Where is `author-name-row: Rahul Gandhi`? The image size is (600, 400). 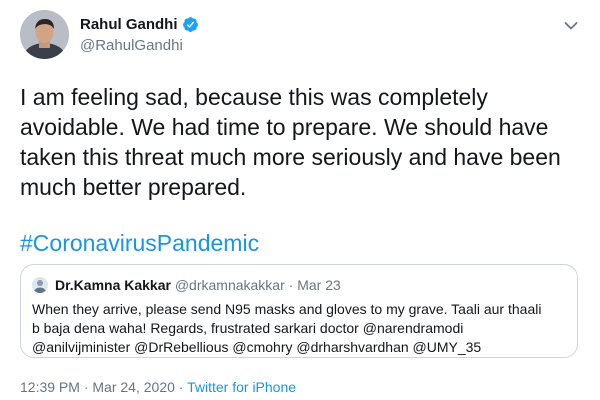 author-name-row: Rahul Gandhi is located at coordinates (139, 24).